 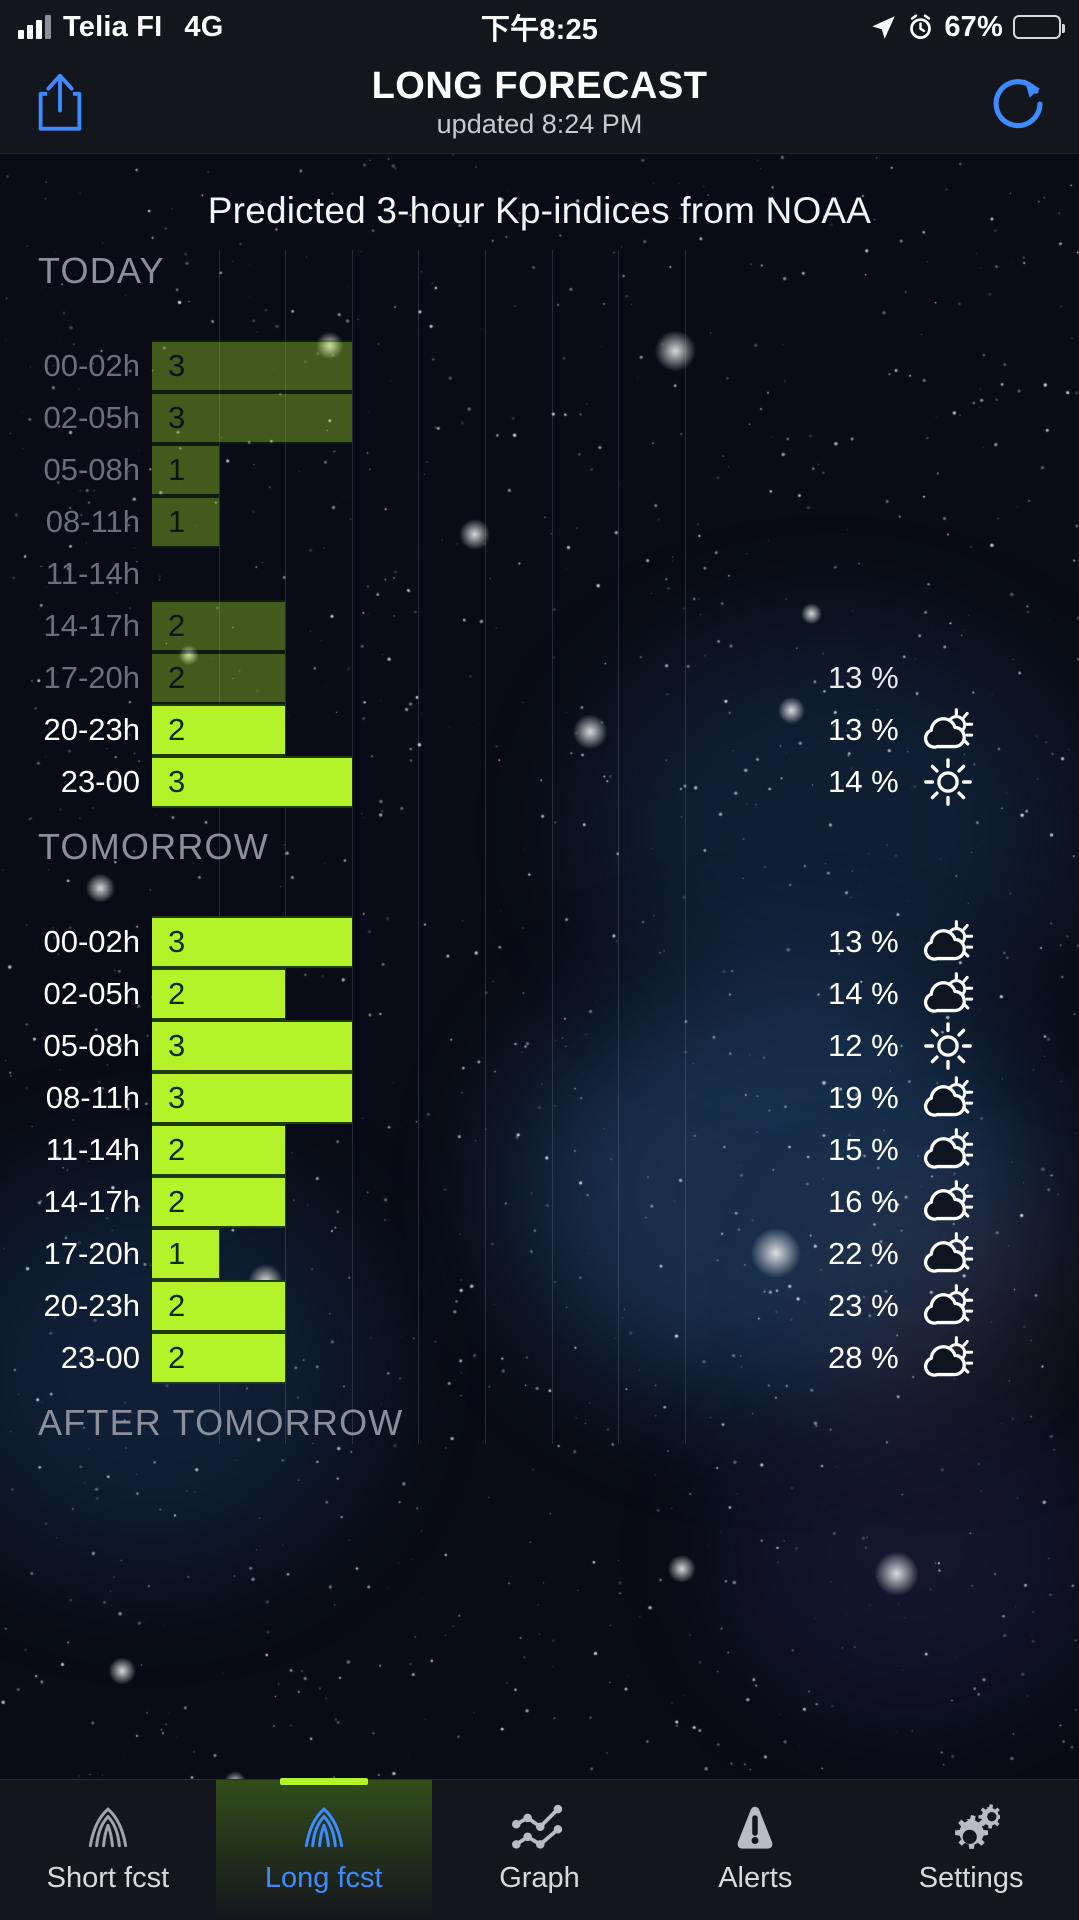 I want to click on refresh-icon, so click(x=1018, y=103).